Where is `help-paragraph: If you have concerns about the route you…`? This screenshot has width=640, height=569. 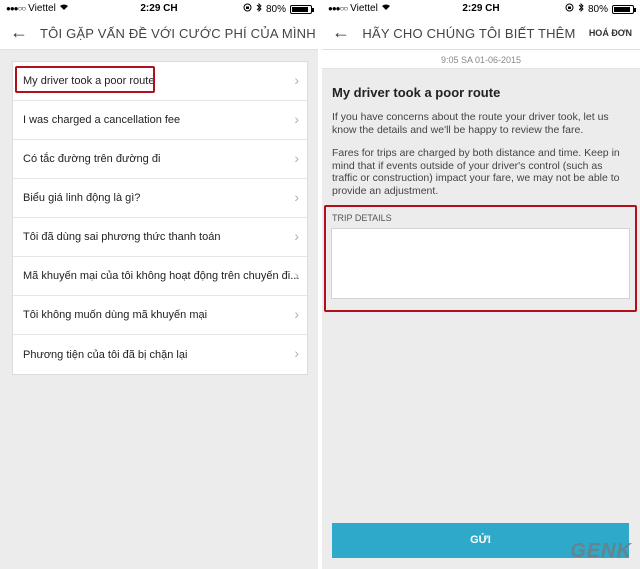 help-paragraph: If you have concerns about the route you… is located at coordinates (470, 123).